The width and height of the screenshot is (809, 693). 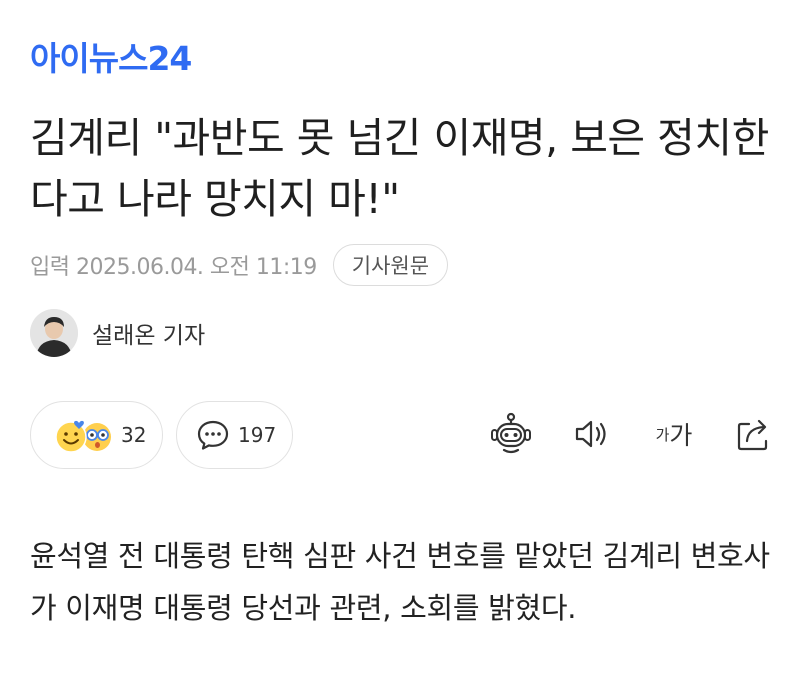 I want to click on brand-logo: 아이뉴스24, so click(x=111, y=56).